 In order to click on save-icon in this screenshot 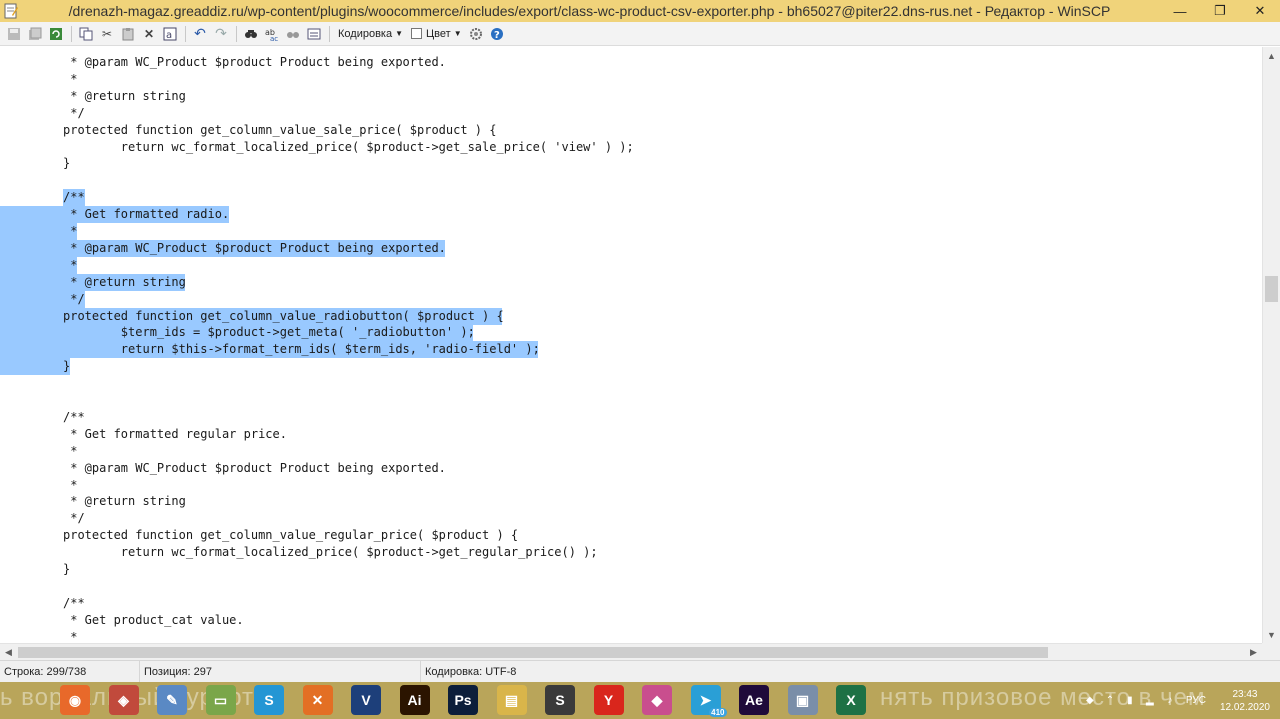, I will do `click(14, 34)`.